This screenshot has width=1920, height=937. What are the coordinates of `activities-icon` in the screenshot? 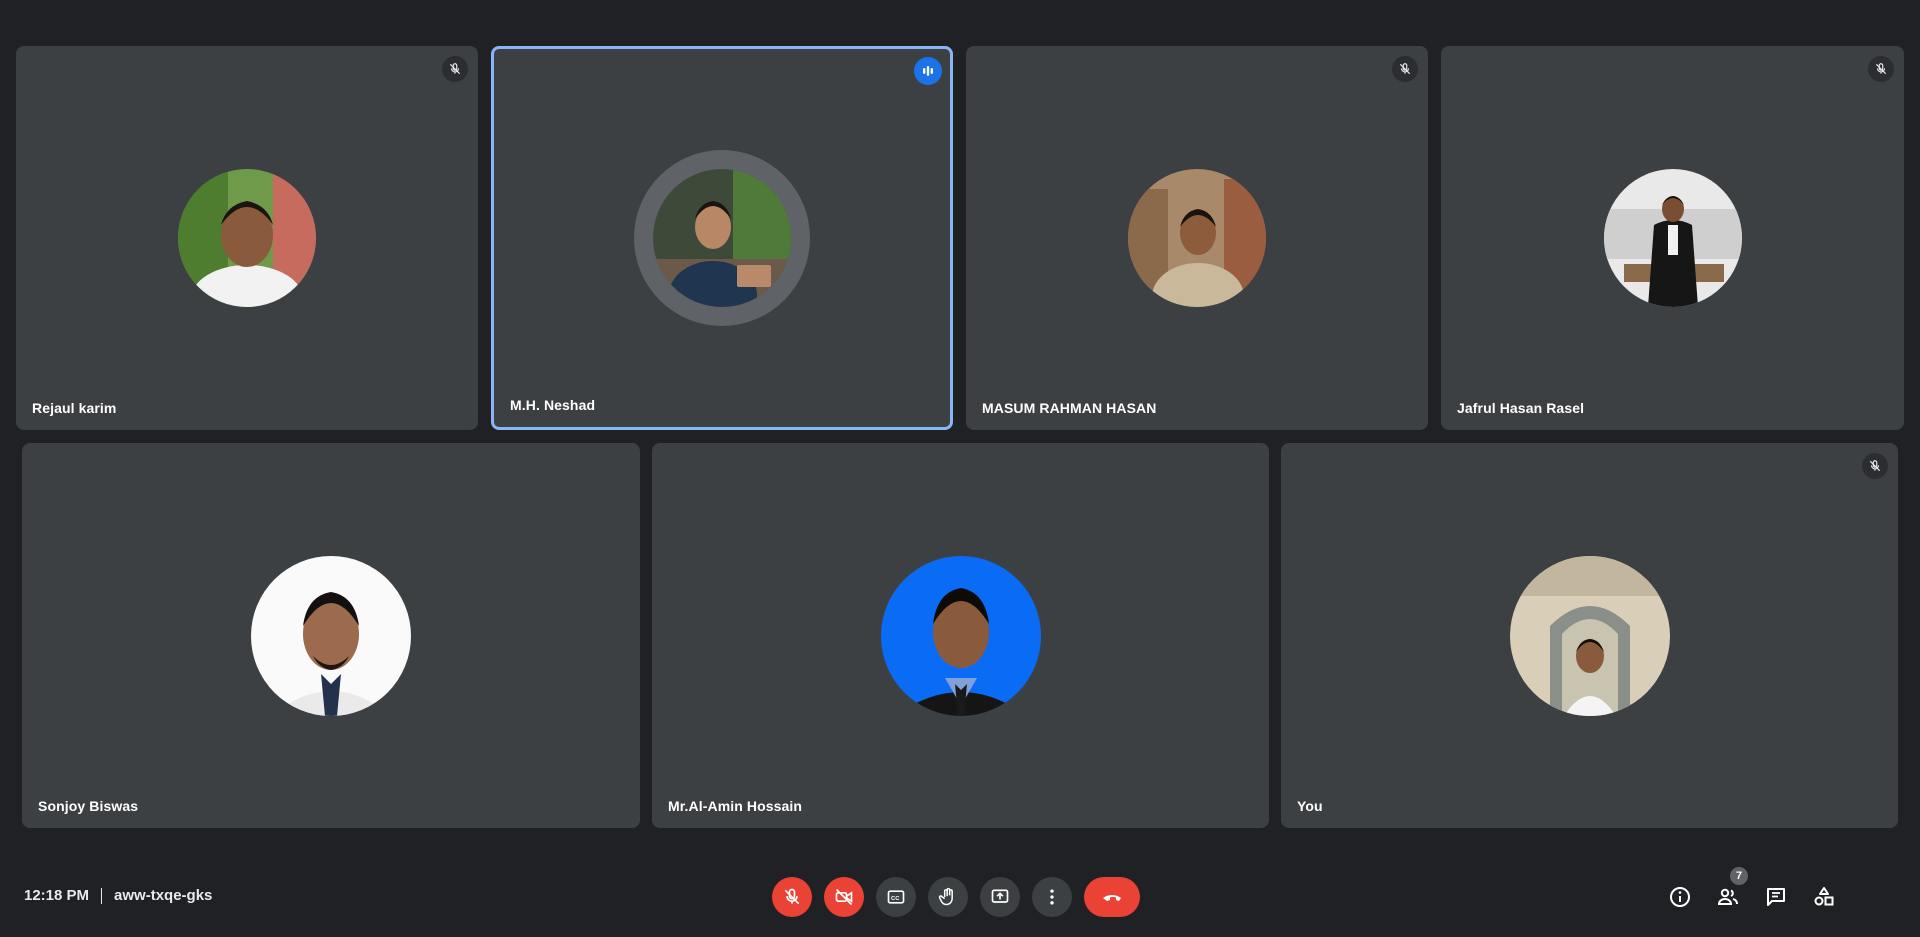 It's located at (1824, 896).